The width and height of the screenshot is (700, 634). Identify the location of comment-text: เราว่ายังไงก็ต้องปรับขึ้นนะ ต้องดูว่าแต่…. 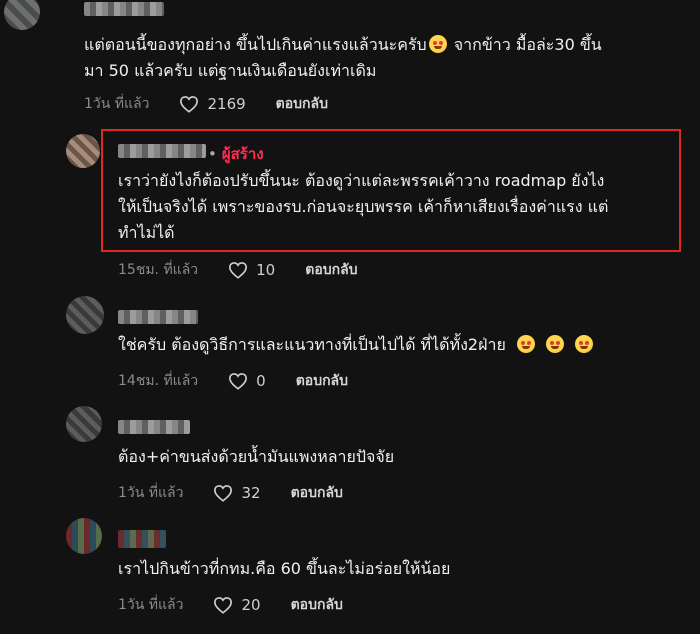
(363, 206).